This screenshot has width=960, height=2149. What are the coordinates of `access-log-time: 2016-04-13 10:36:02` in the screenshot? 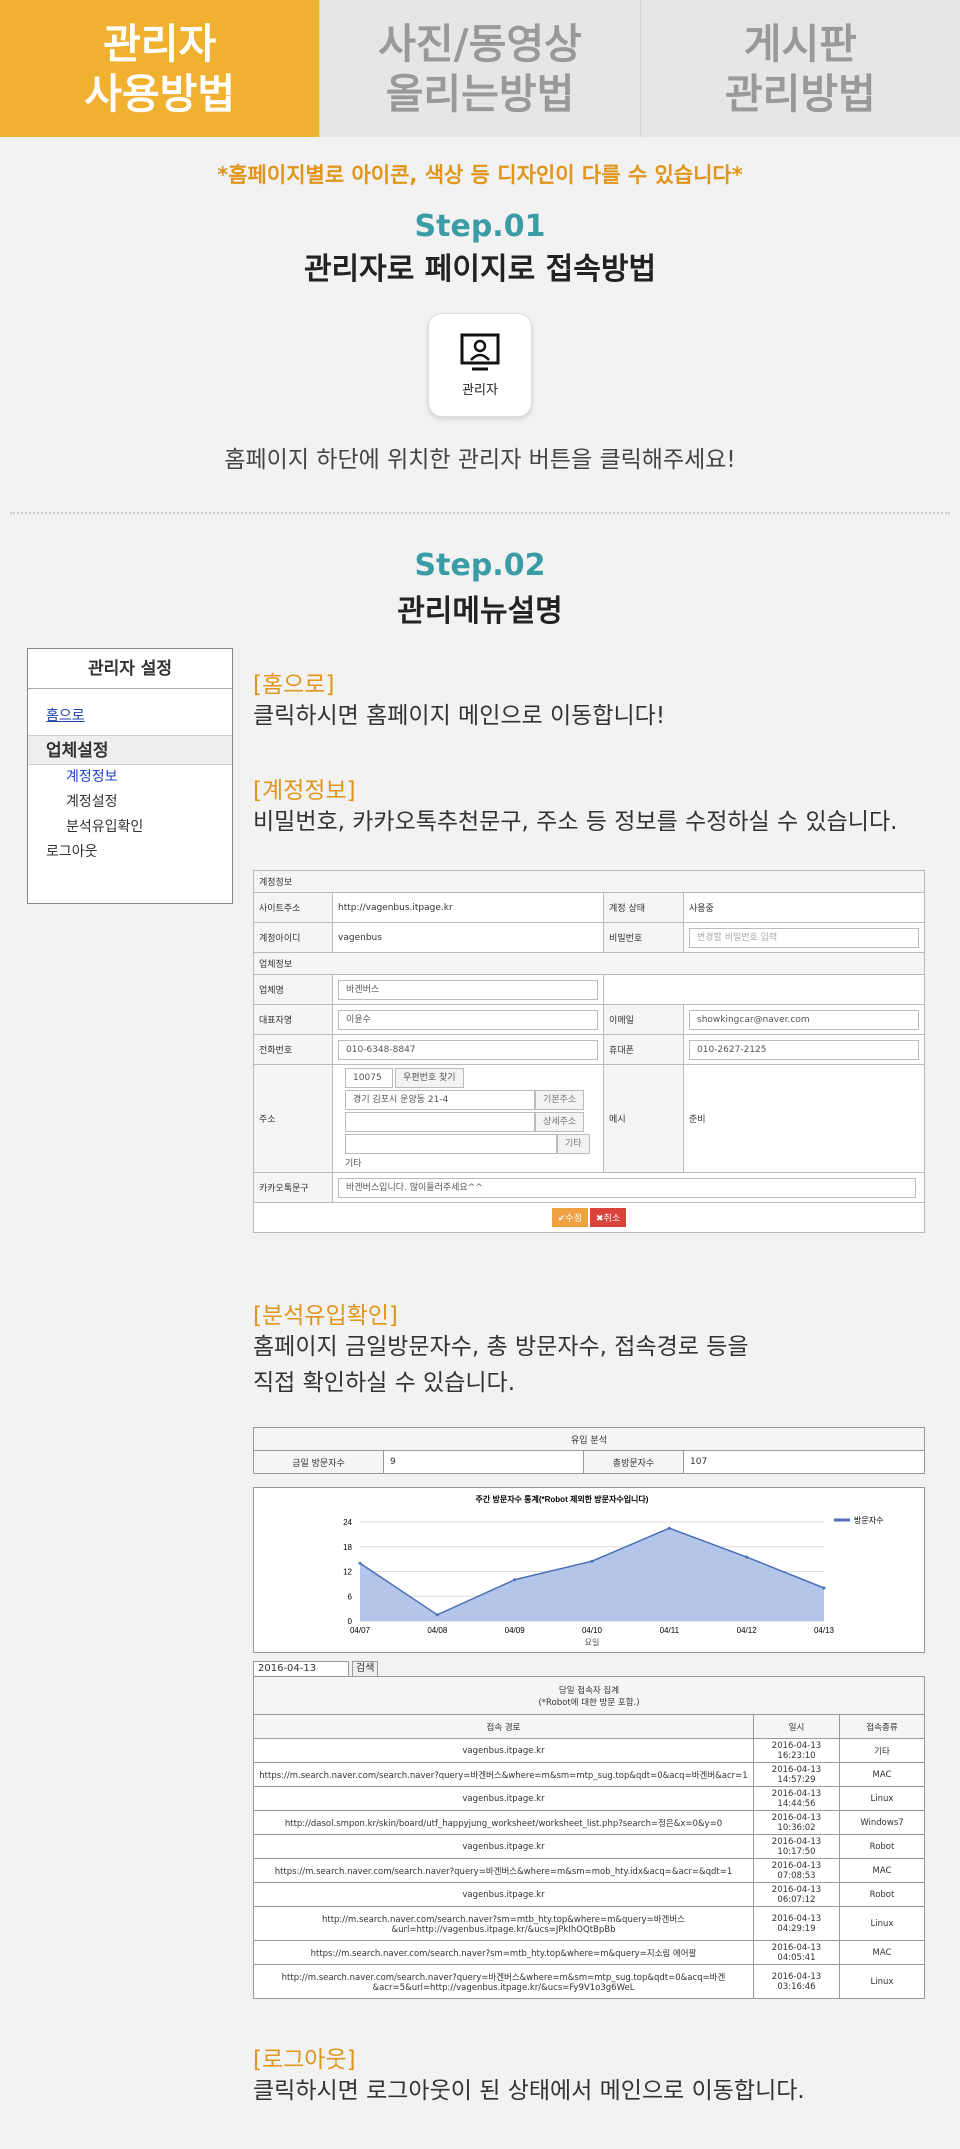 It's located at (796, 1822).